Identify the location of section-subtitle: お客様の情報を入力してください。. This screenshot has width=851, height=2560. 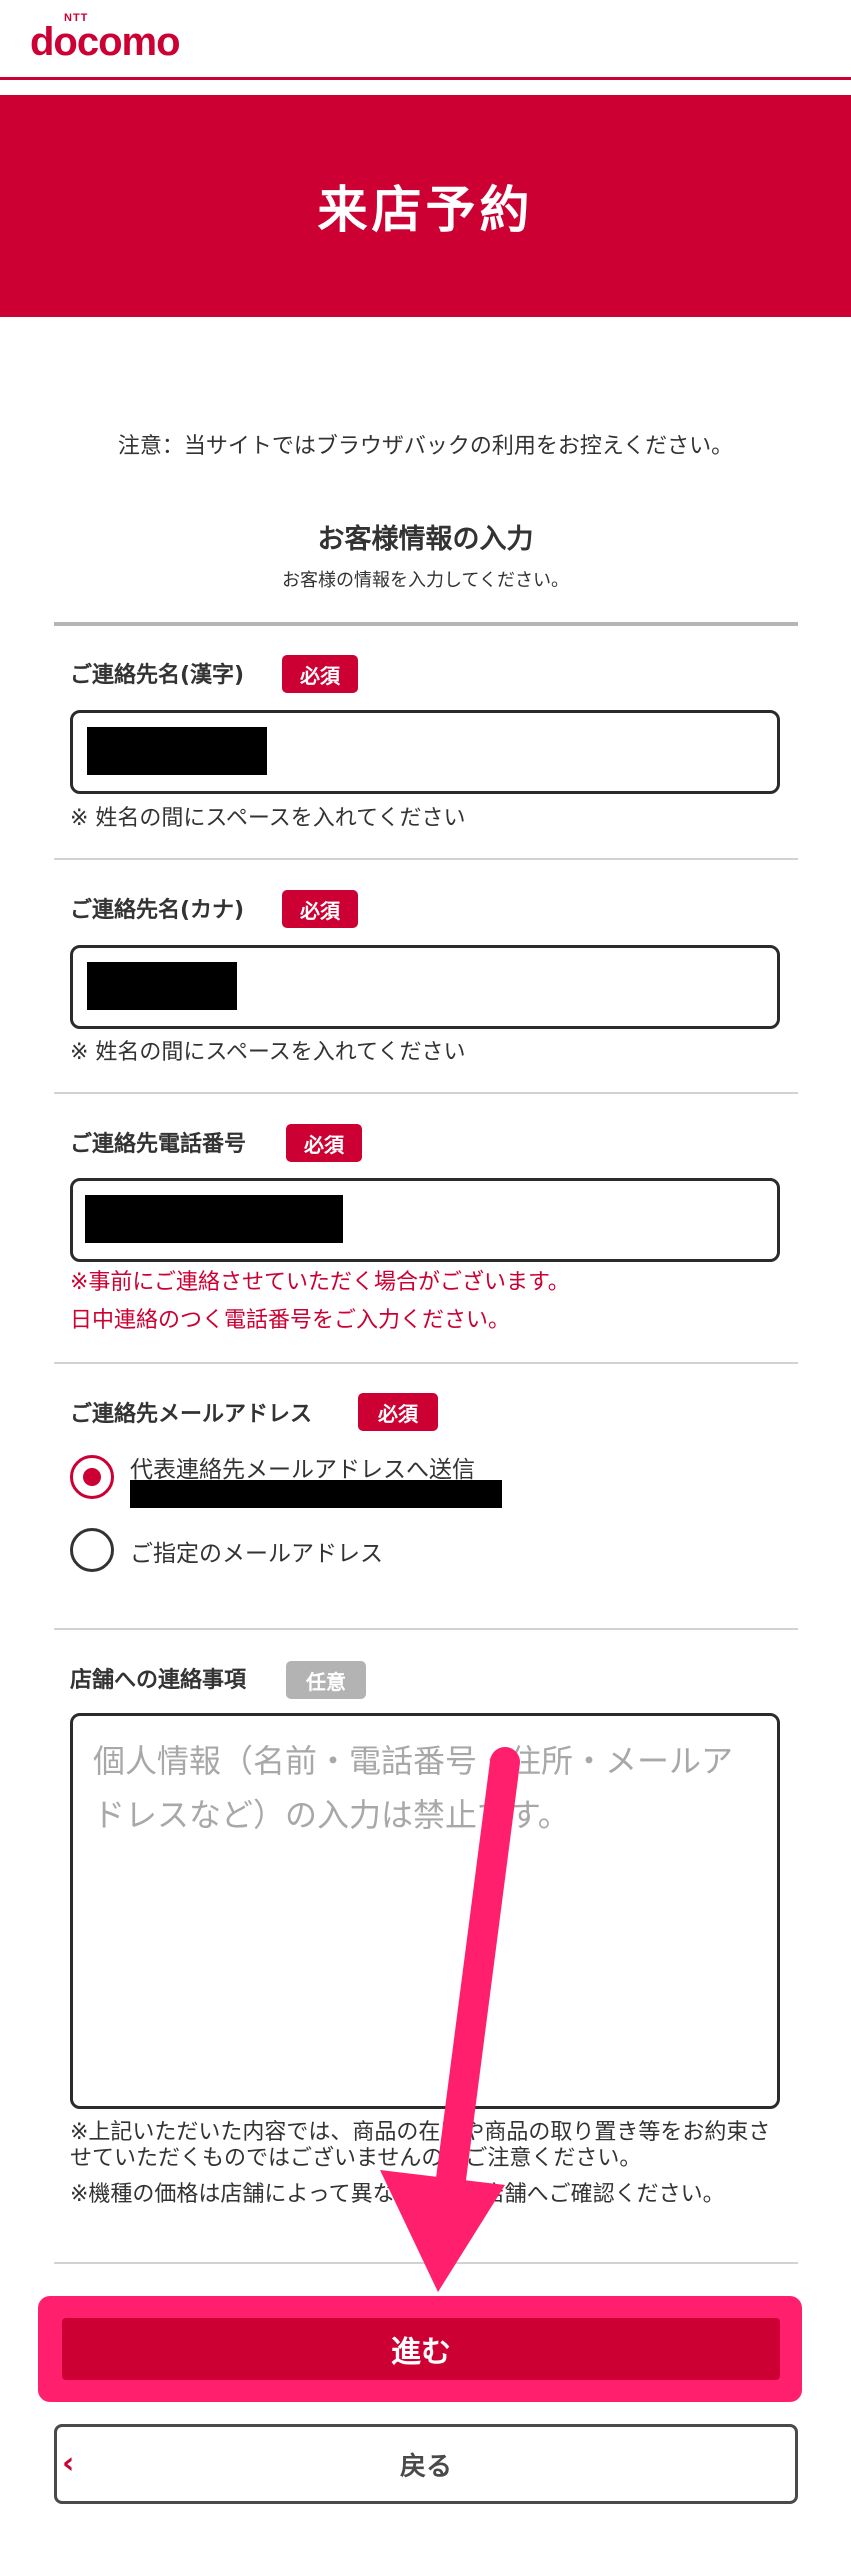
(425, 580).